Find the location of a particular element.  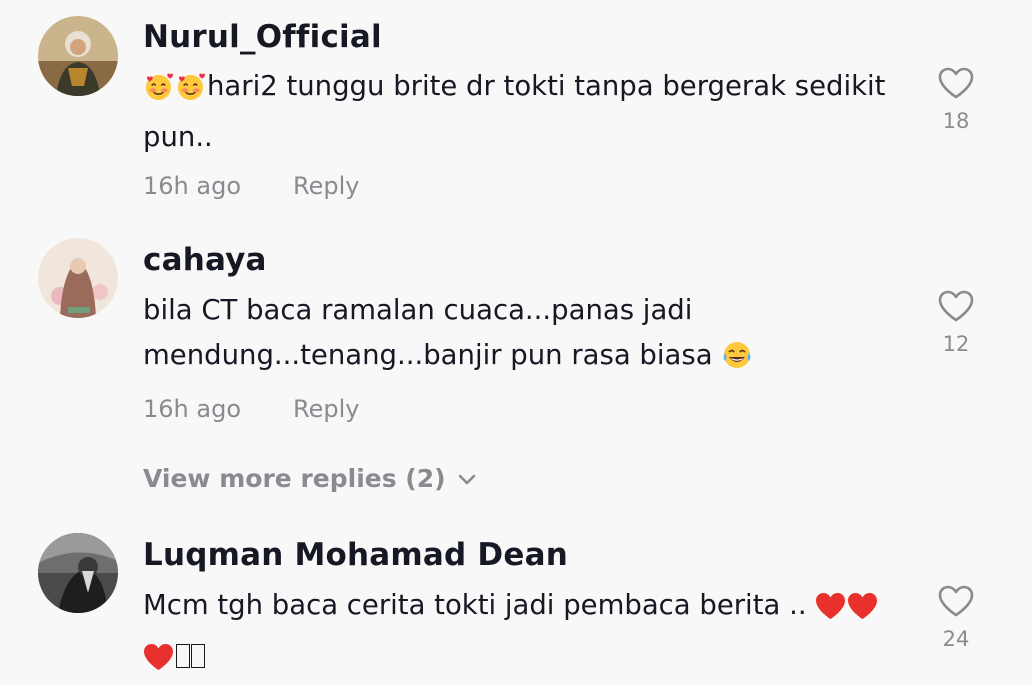

comment-username: Nurul_Official is located at coordinates (262, 37).